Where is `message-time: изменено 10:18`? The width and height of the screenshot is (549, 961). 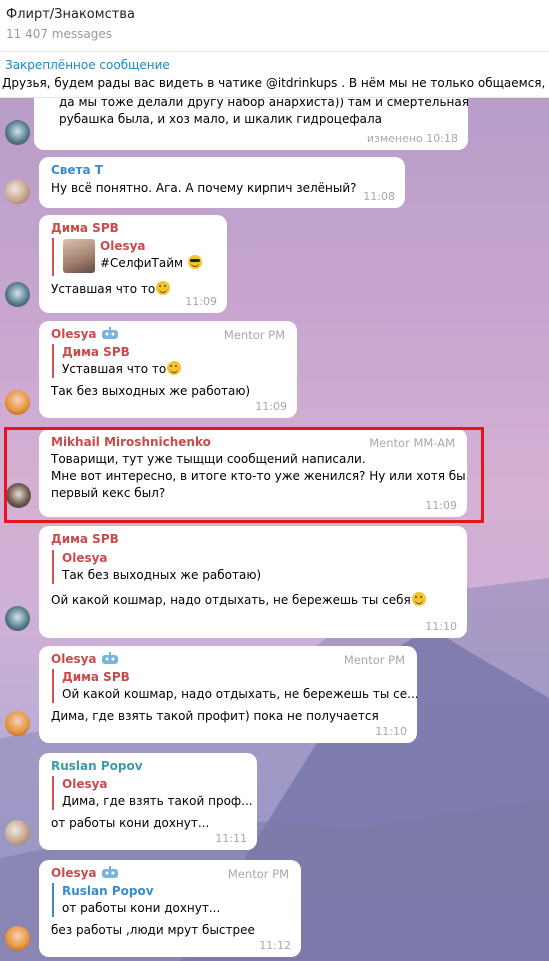 message-time: изменено 10:18 is located at coordinates (412, 138).